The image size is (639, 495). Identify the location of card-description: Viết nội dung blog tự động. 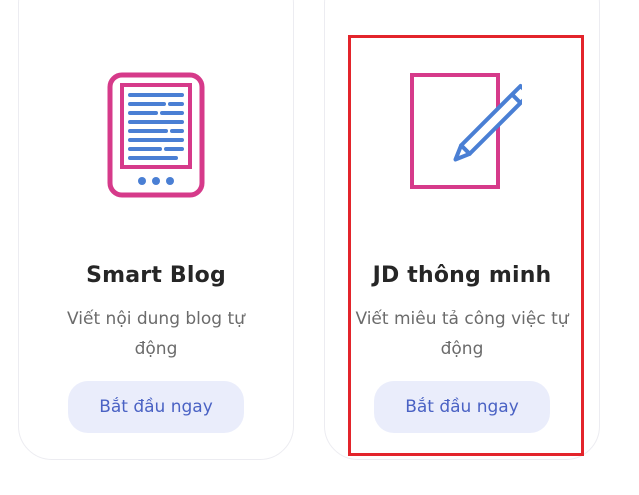
(156, 334).